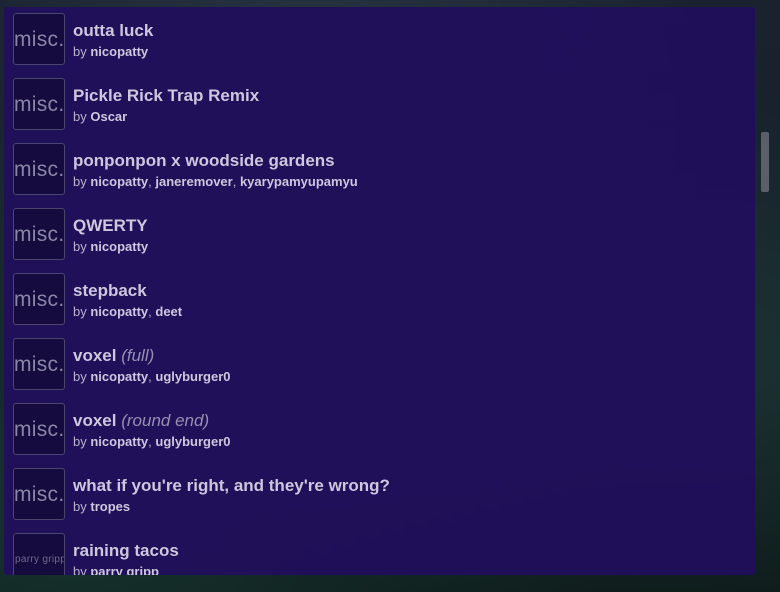 This screenshot has width=780, height=592. Describe the element at coordinates (110, 506) in the screenshot. I see `artist-link: tropes` at that location.